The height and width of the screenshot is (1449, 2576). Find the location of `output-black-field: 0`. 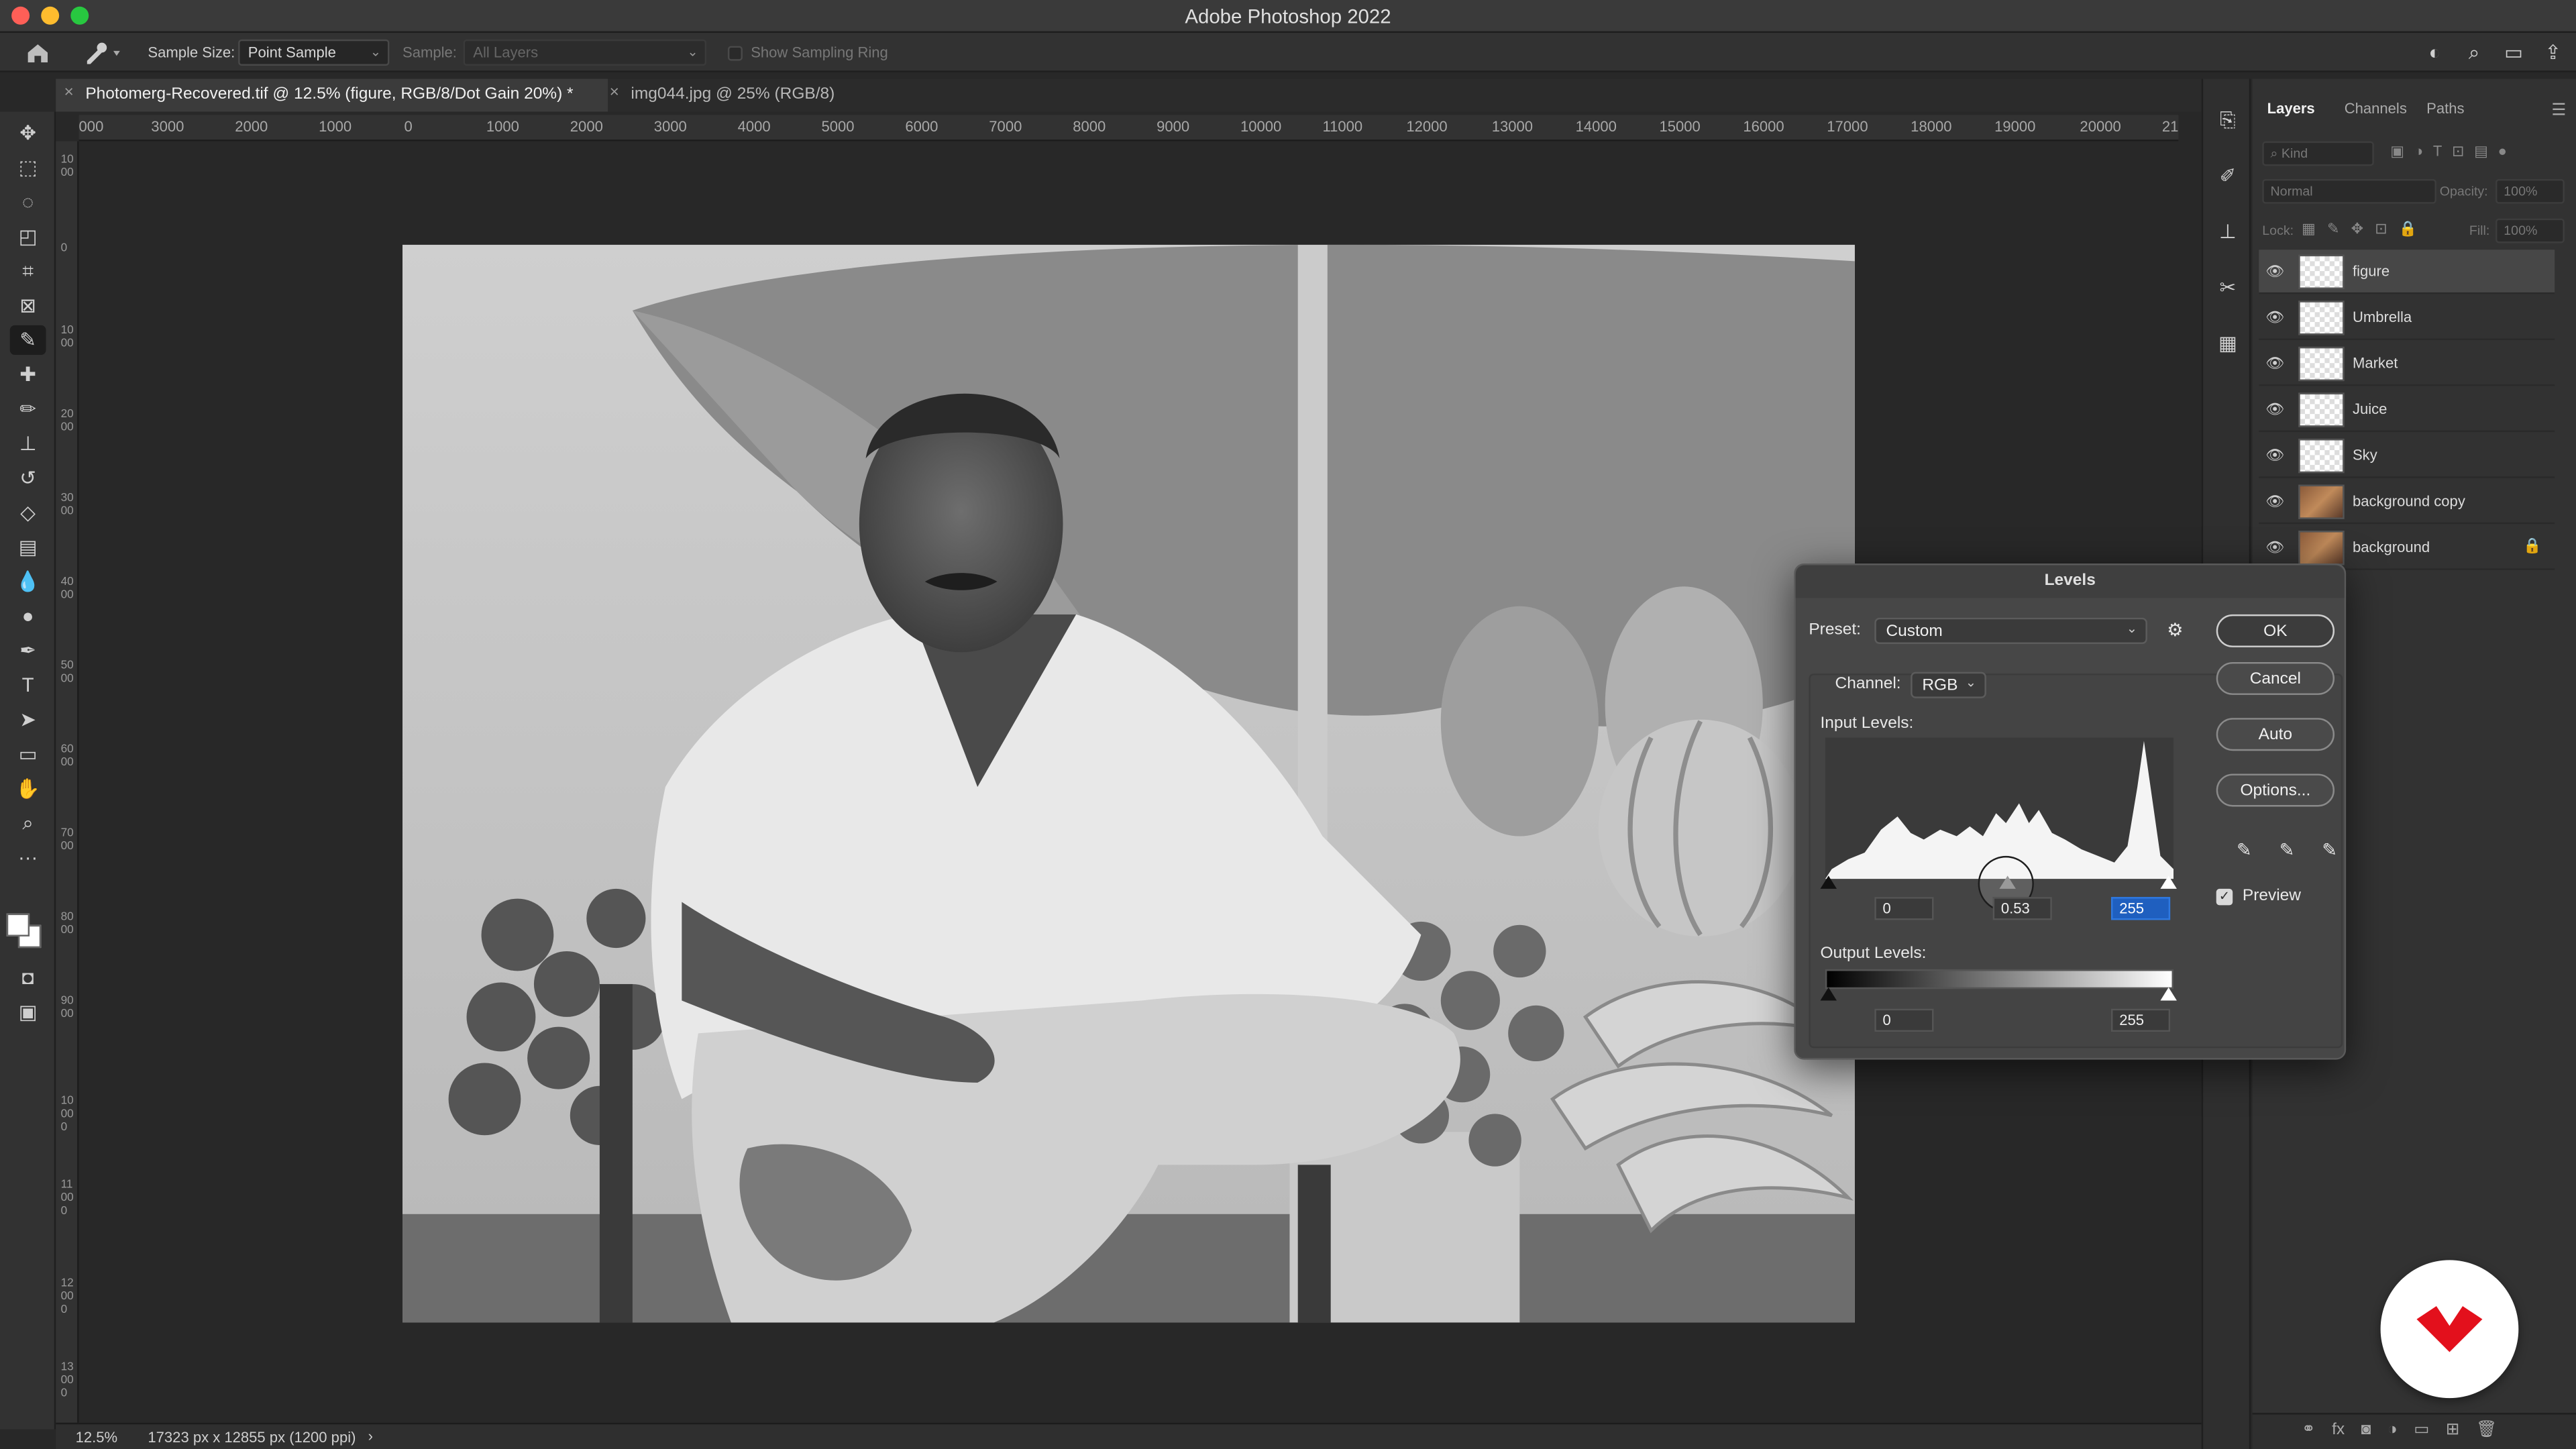

output-black-field: 0 is located at coordinates (1904, 1020).